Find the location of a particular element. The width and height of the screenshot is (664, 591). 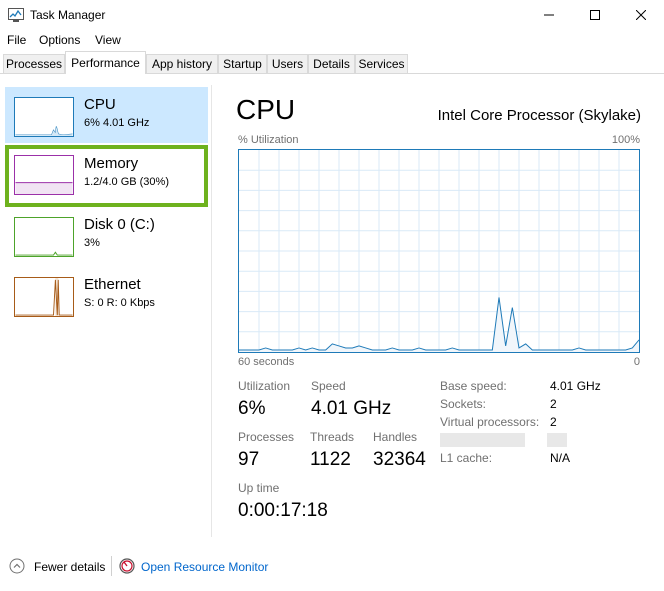

sidebar-item-disk-name: Disk 0 (C:) is located at coordinates (119, 224).